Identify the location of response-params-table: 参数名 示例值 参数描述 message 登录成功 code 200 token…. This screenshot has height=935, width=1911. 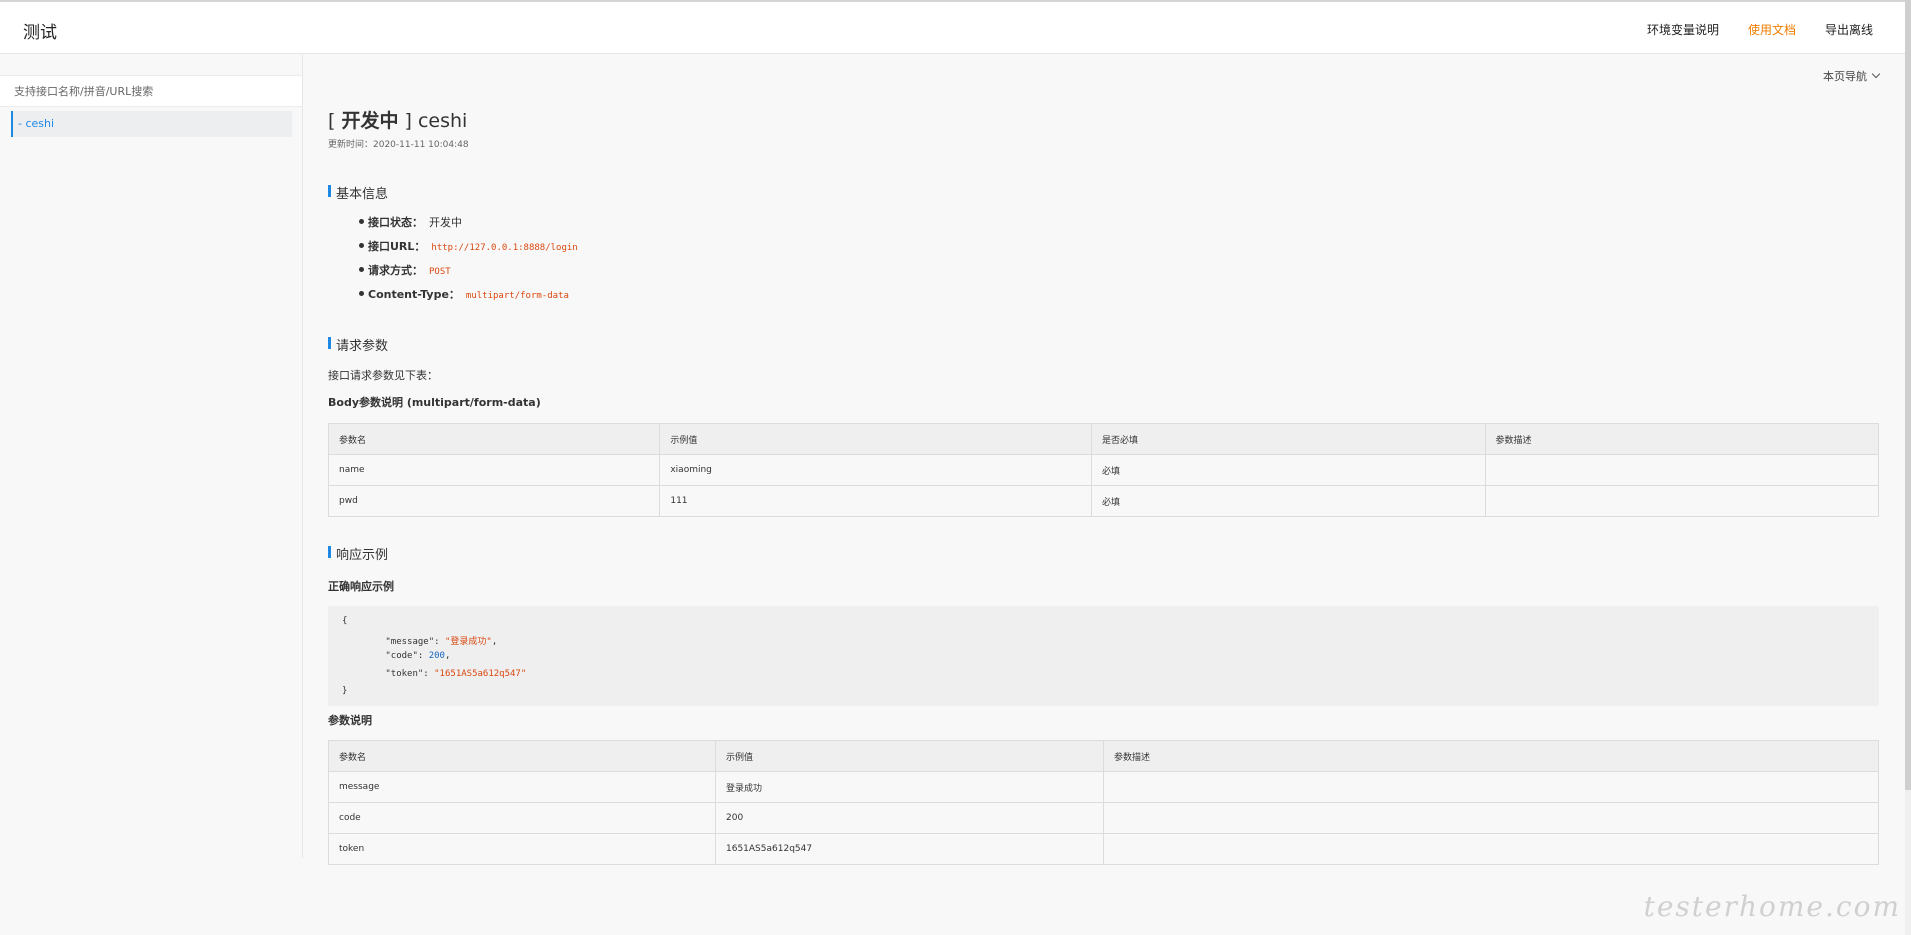
(1103, 802).